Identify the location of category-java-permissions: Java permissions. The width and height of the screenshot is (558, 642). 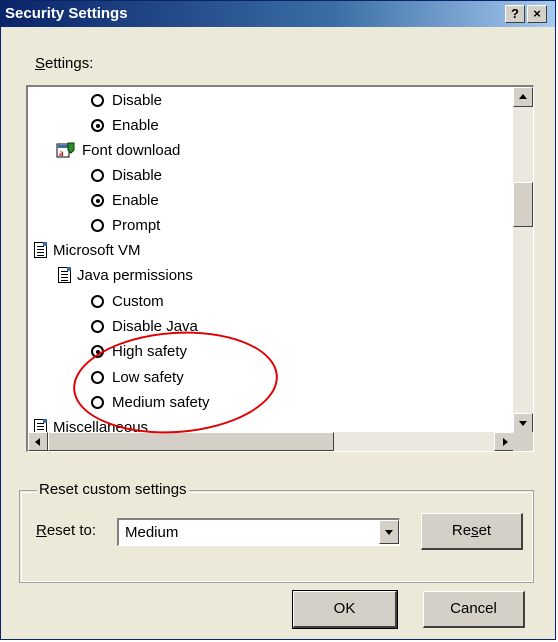
(125, 276).